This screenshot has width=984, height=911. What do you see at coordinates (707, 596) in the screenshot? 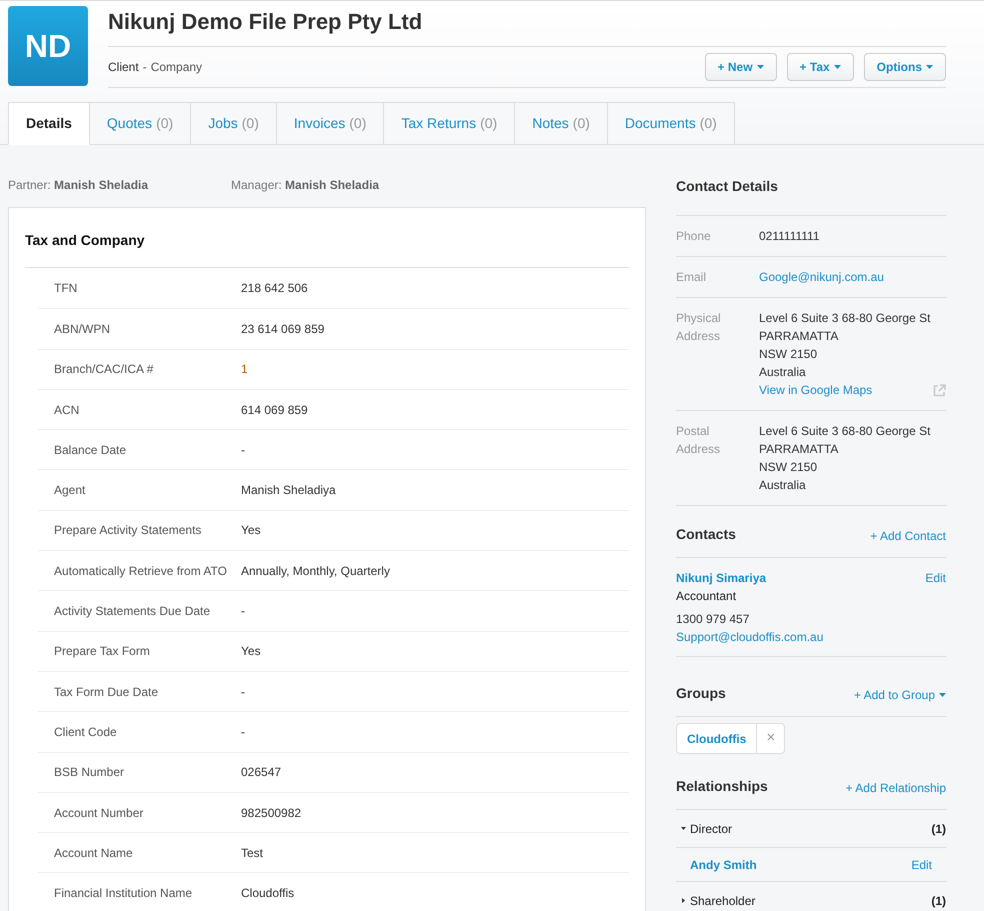
I see `contact-role: Accountant` at bounding box center [707, 596].